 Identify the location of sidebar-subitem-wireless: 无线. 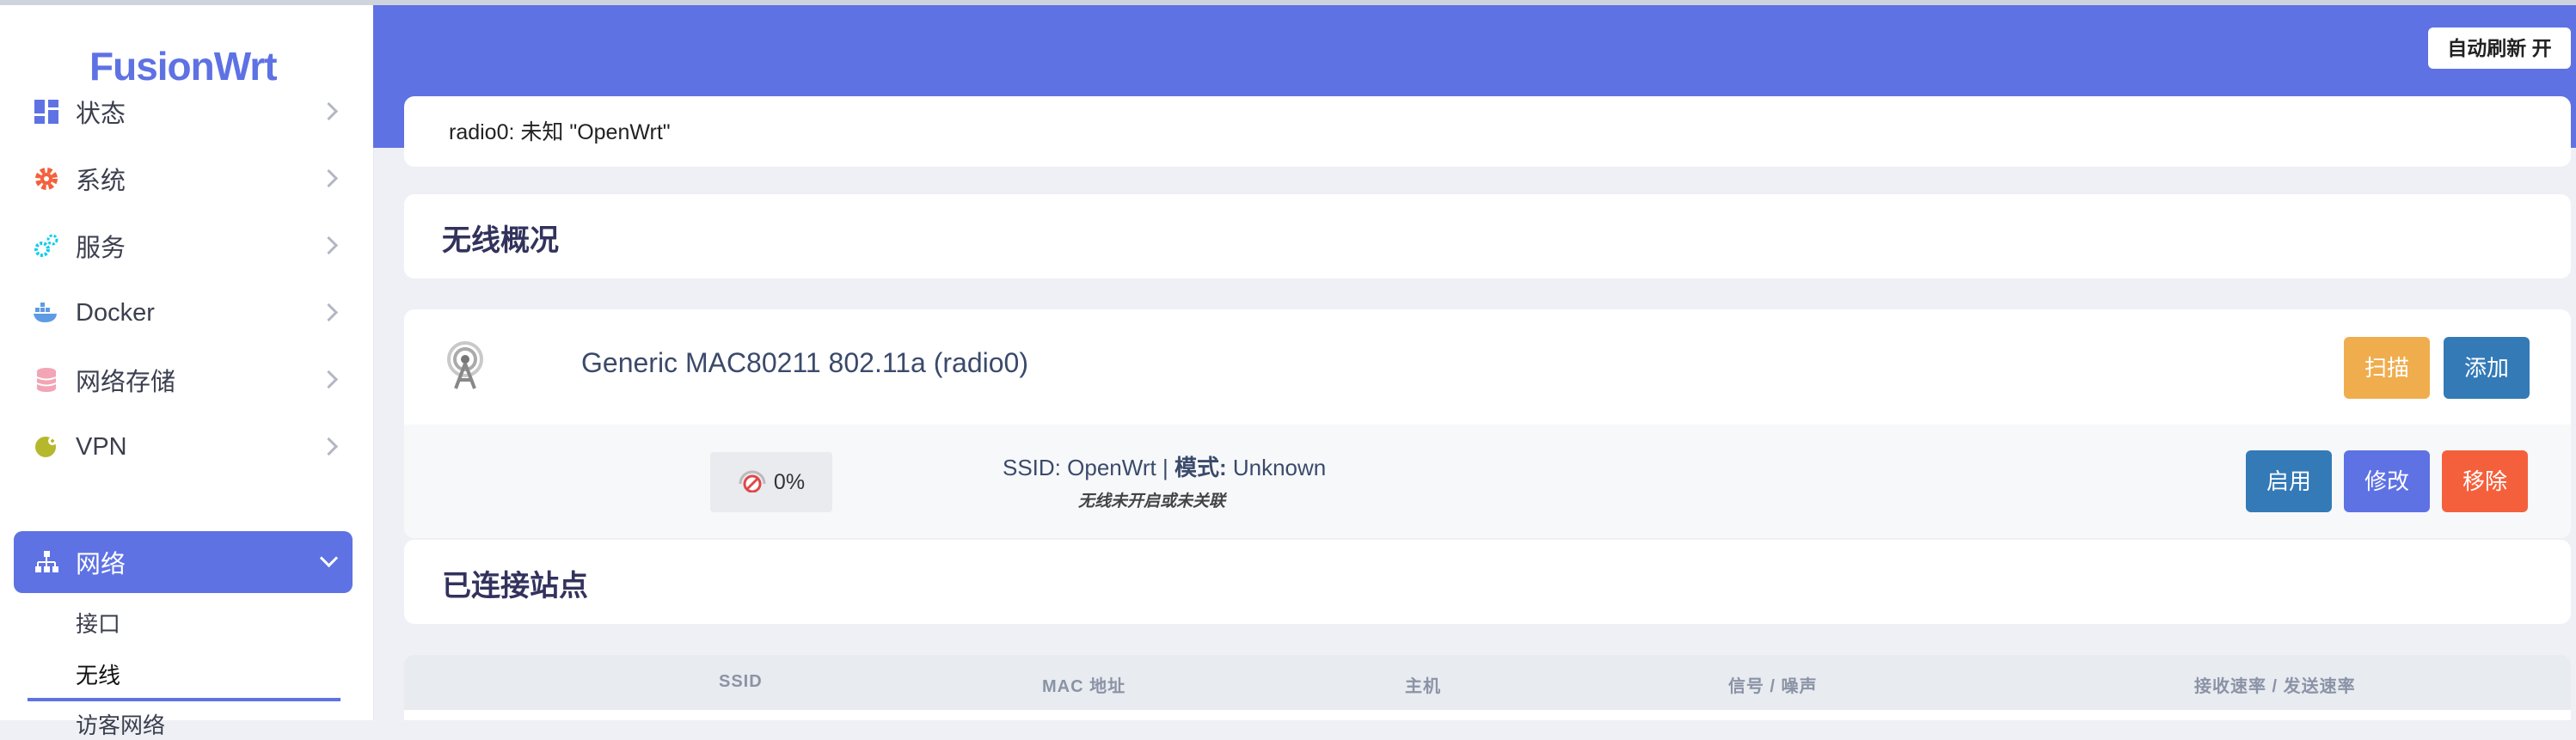
(98, 674).